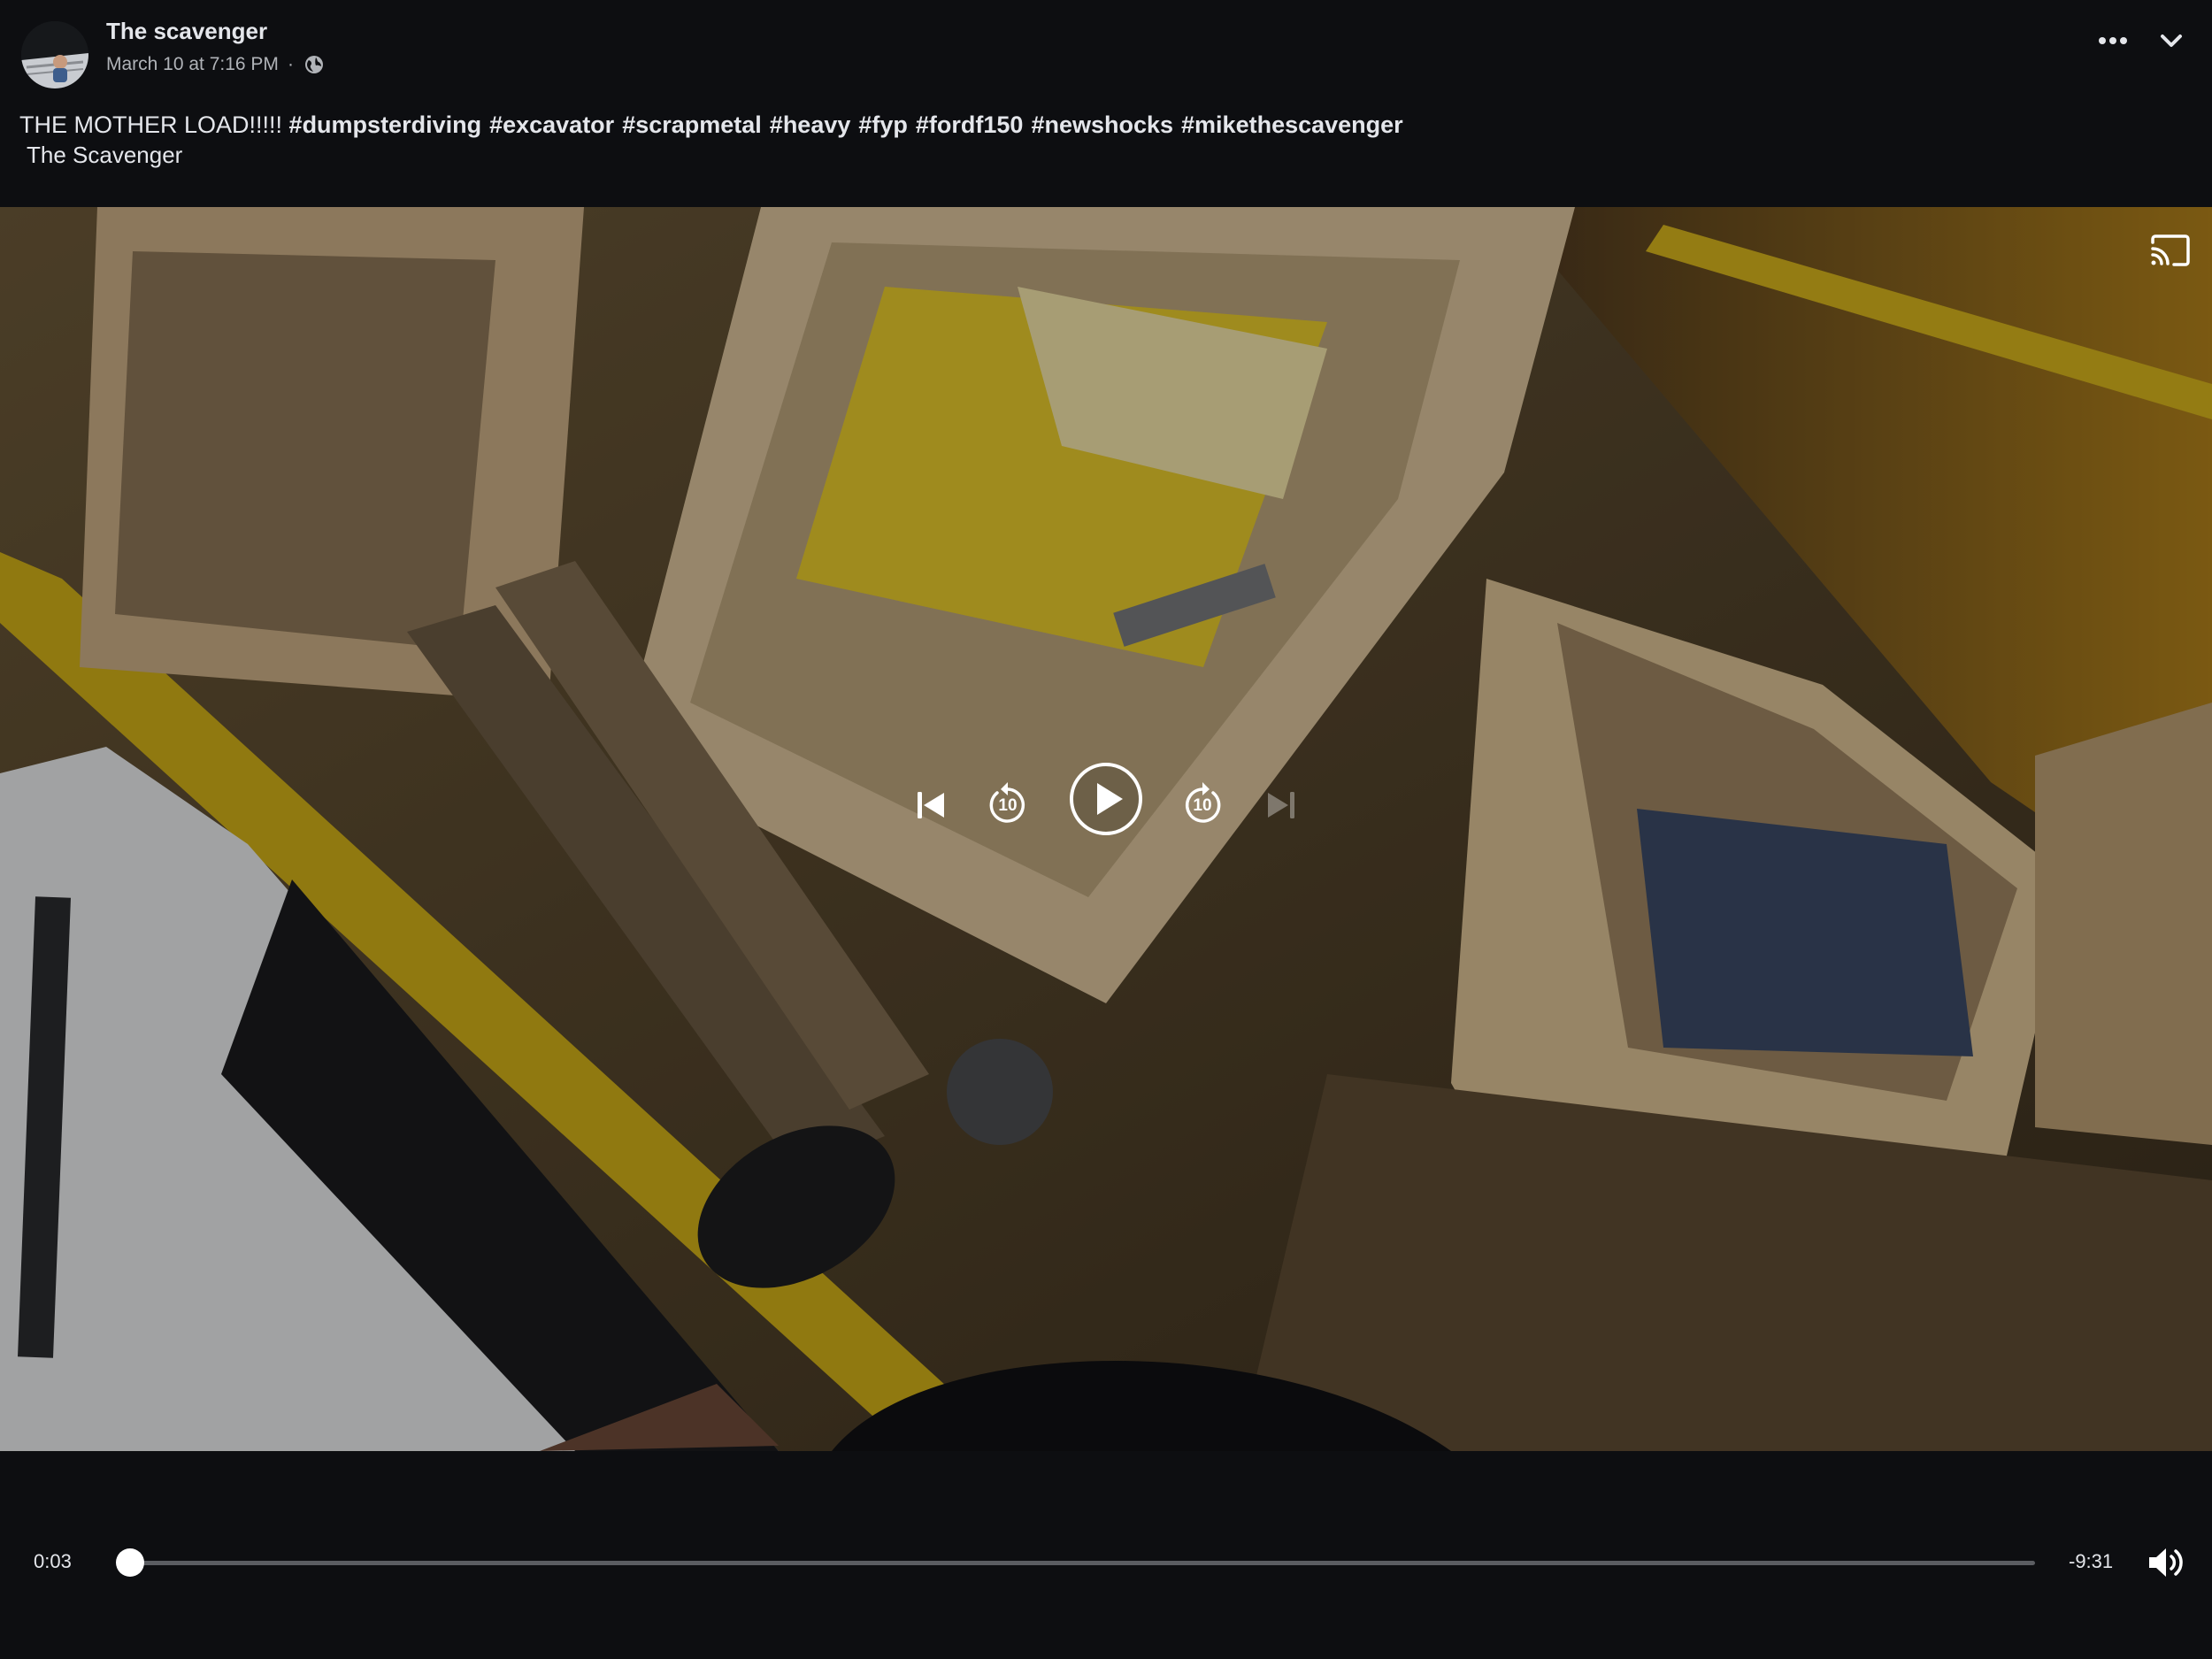 The width and height of the screenshot is (2212, 1659). I want to click on volume-button, so click(2166, 1563).